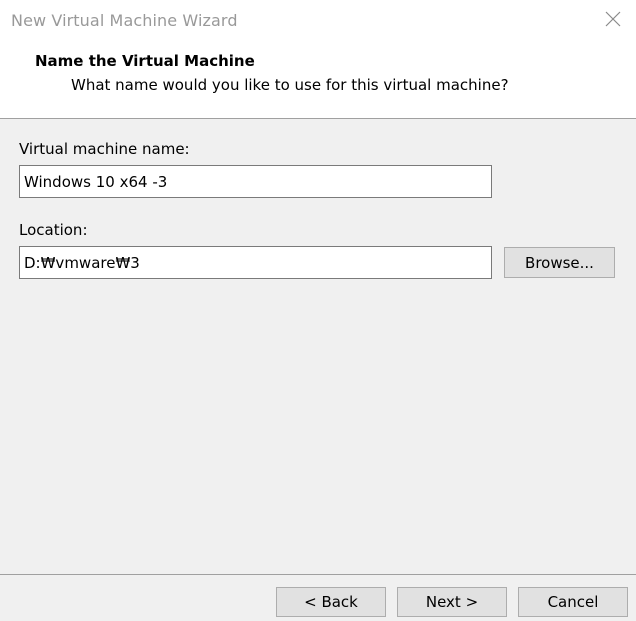  What do you see at coordinates (124, 20) in the screenshot?
I see `window-title: New Virtual Machine Wizard` at bounding box center [124, 20].